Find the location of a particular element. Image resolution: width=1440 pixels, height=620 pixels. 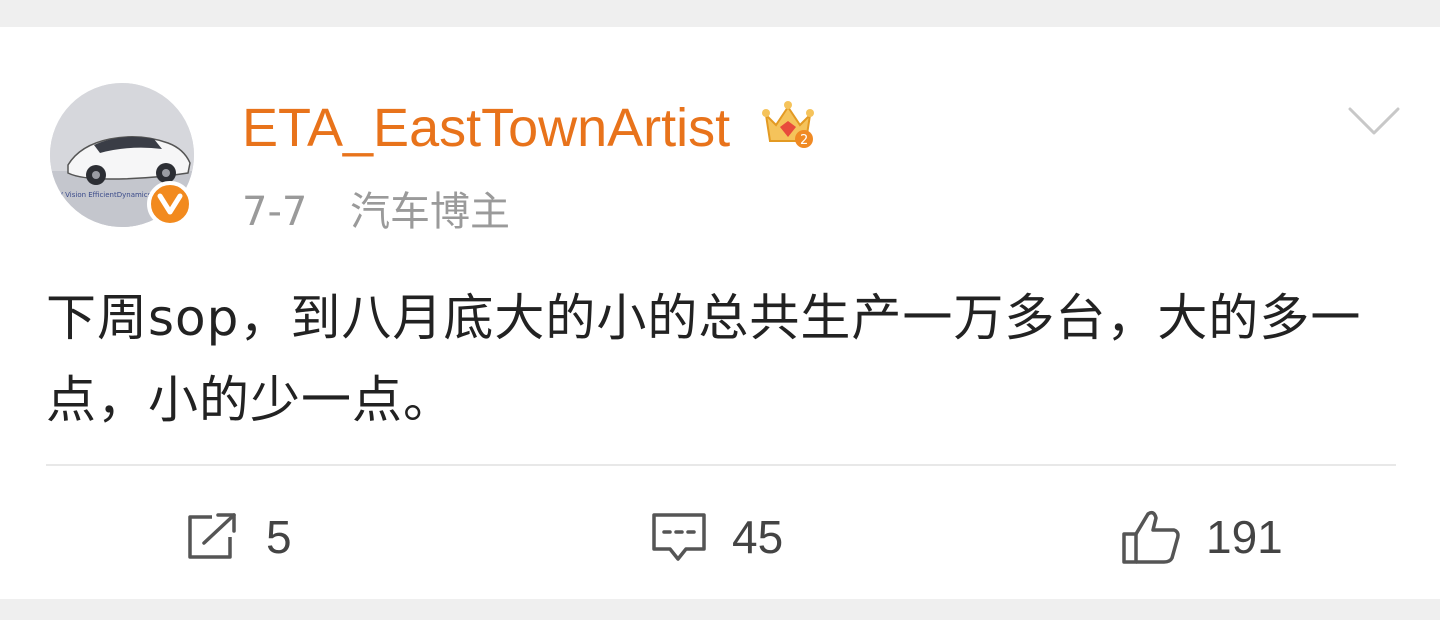

like-count: 191 is located at coordinates (1244, 537).